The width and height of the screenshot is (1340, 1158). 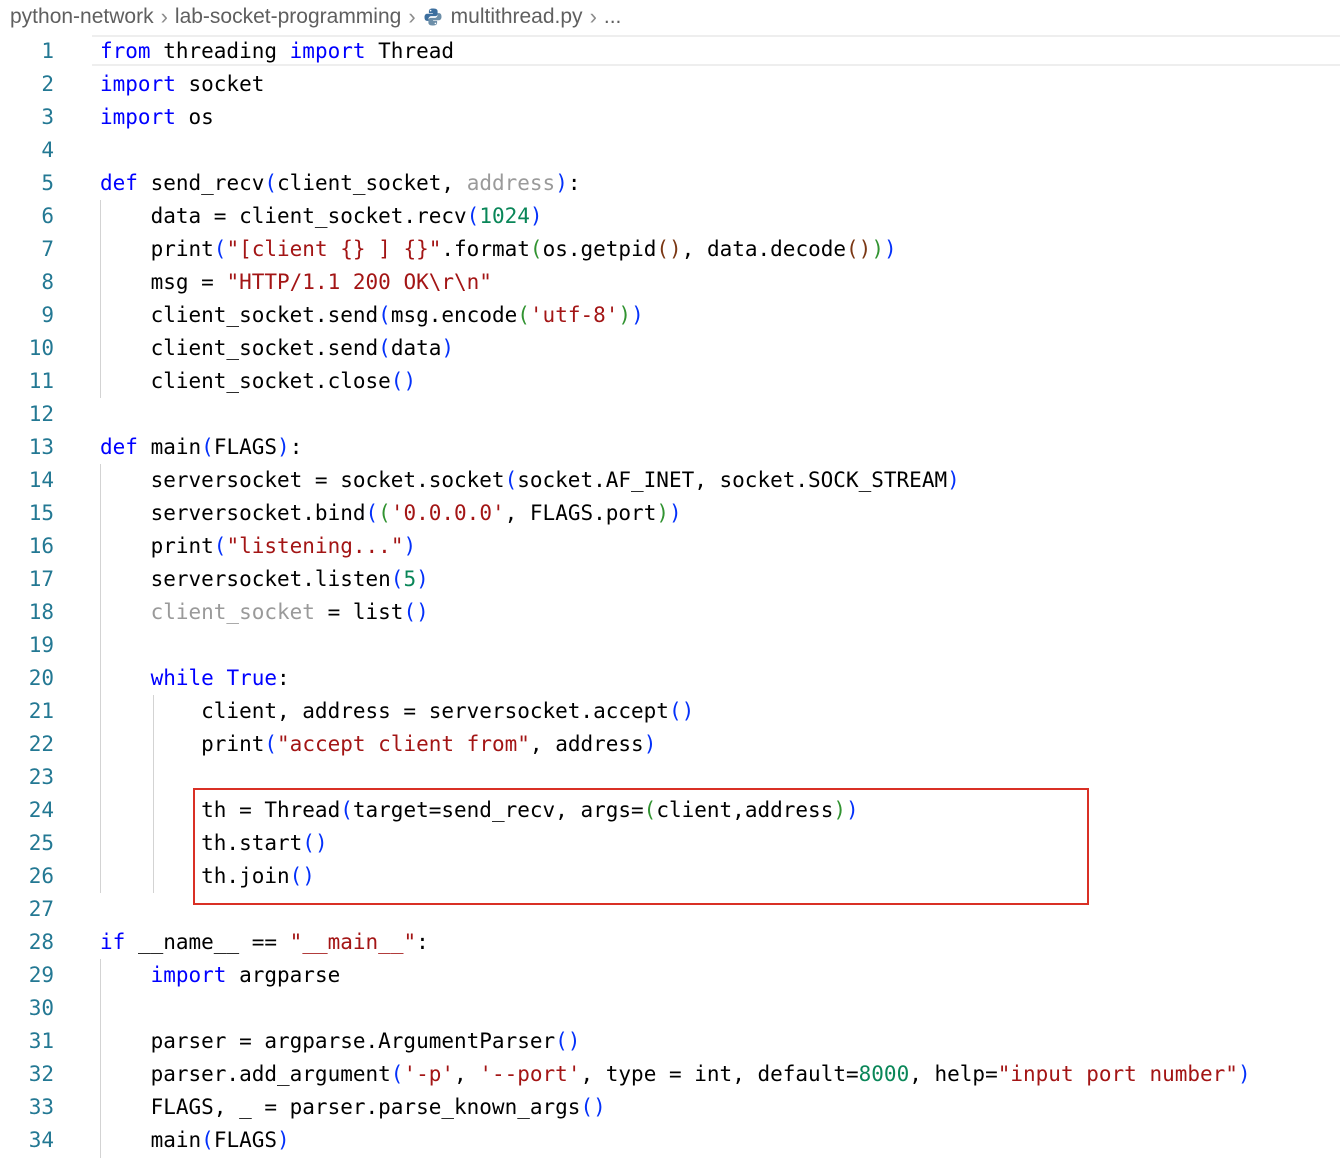 I want to click on code-token: address, so click(x=511, y=183).